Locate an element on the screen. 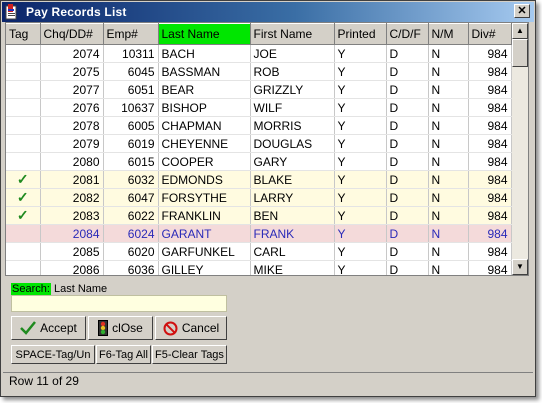 Image resolution: width=542 pixels, height=403 pixels. table-row: 2077 6051 BEAR GRIZZLY Y D N 984 is located at coordinates (259, 89).